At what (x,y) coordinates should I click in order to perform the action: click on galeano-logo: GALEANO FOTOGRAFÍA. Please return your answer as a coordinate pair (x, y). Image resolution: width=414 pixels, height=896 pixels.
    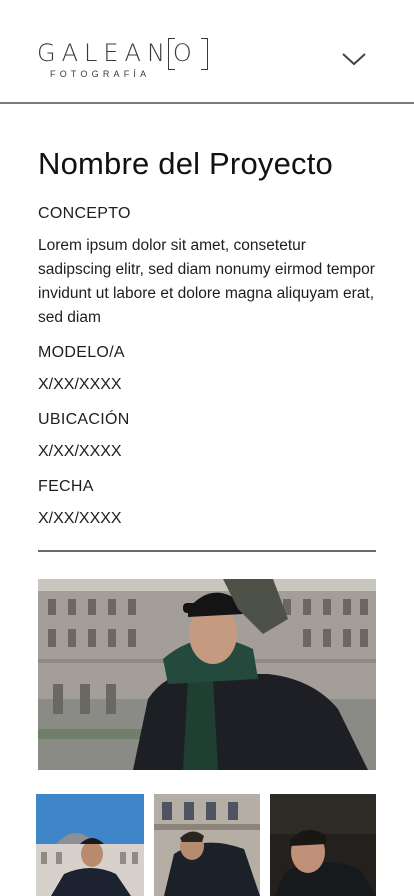
    Looking at the image, I should click on (122, 59).